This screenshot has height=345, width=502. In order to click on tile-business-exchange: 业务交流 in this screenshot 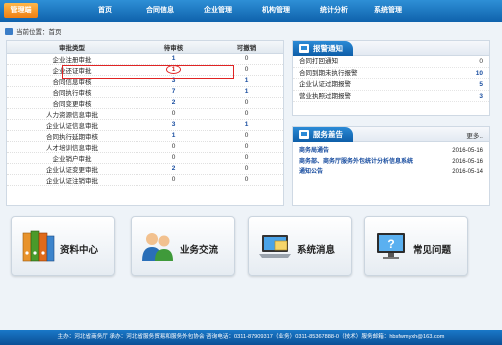, I will do `click(183, 246)`.